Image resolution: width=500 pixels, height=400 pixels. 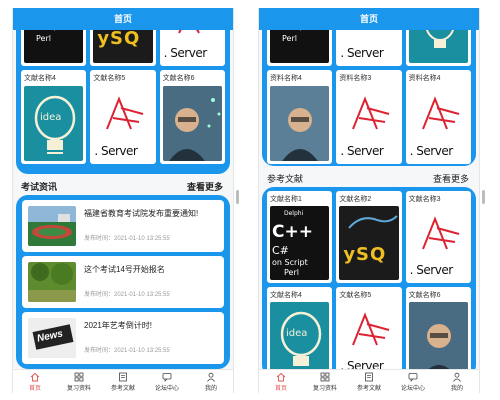 What do you see at coordinates (424, 199) in the screenshot?
I see `reference-title: 文献名称3` at bounding box center [424, 199].